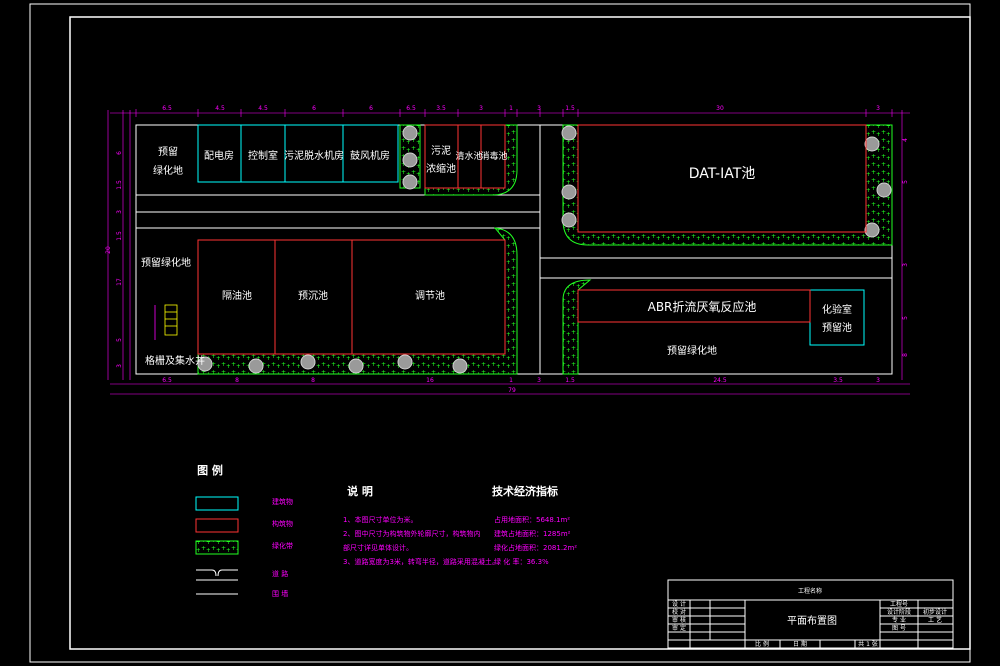 The width and height of the screenshot is (1000, 666). Describe the element at coordinates (905, 355) in the screenshot. I see `dim-right-label: 8` at that location.